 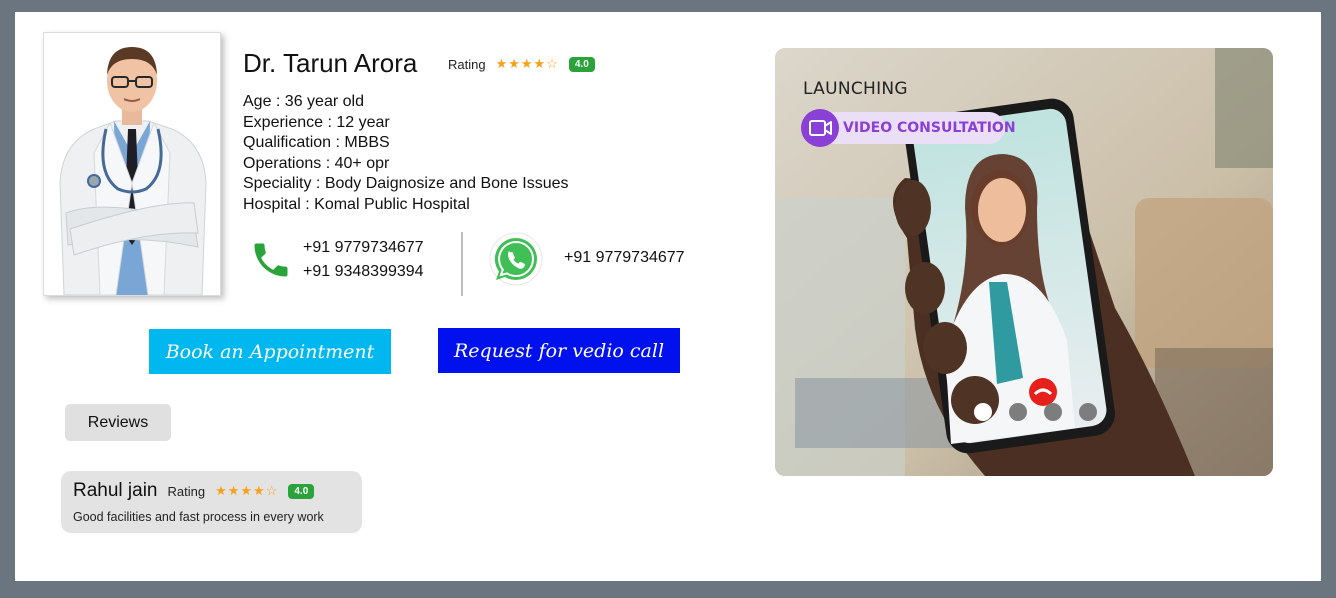 What do you see at coordinates (929, 128) in the screenshot?
I see `video-consultation-label: VIDEO CONSULTATION` at bounding box center [929, 128].